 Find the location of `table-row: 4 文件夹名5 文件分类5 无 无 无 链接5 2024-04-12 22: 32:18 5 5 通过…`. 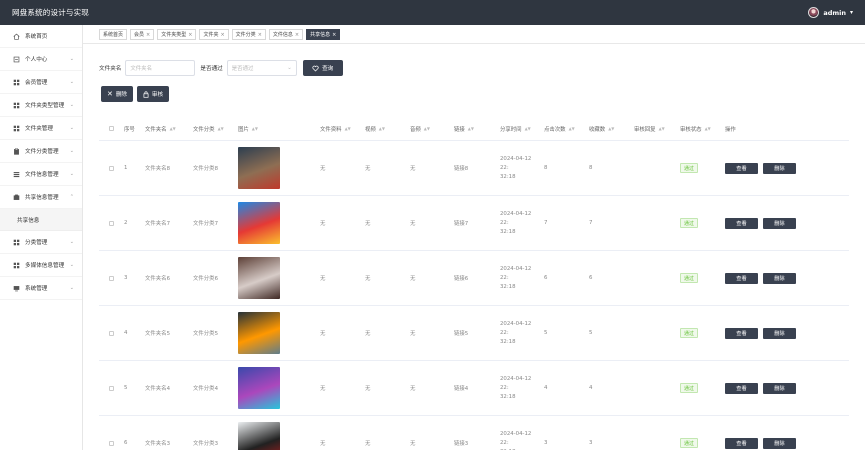

table-row: 4 文件夹名5 文件分类5 无 无 无 链接5 2024-04-12 22: 32:18 5 5 通过… is located at coordinates (474, 333).